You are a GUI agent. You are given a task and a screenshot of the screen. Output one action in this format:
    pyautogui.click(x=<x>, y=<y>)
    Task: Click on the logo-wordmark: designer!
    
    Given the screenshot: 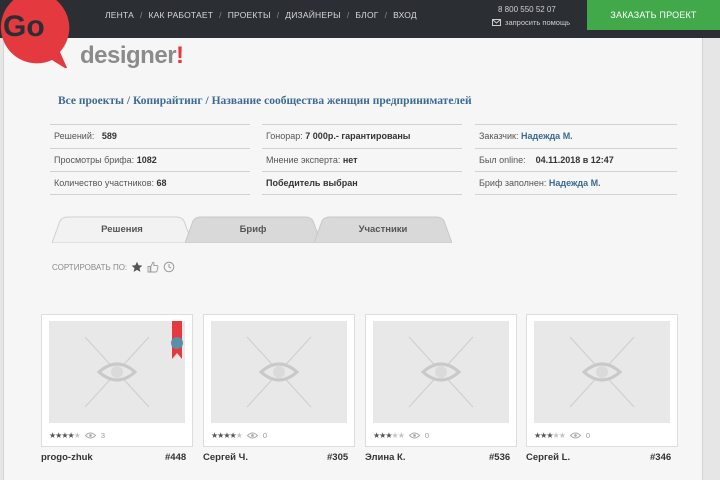 What is the action you would take?
    pyautogui.click(x=132, y=55)
    